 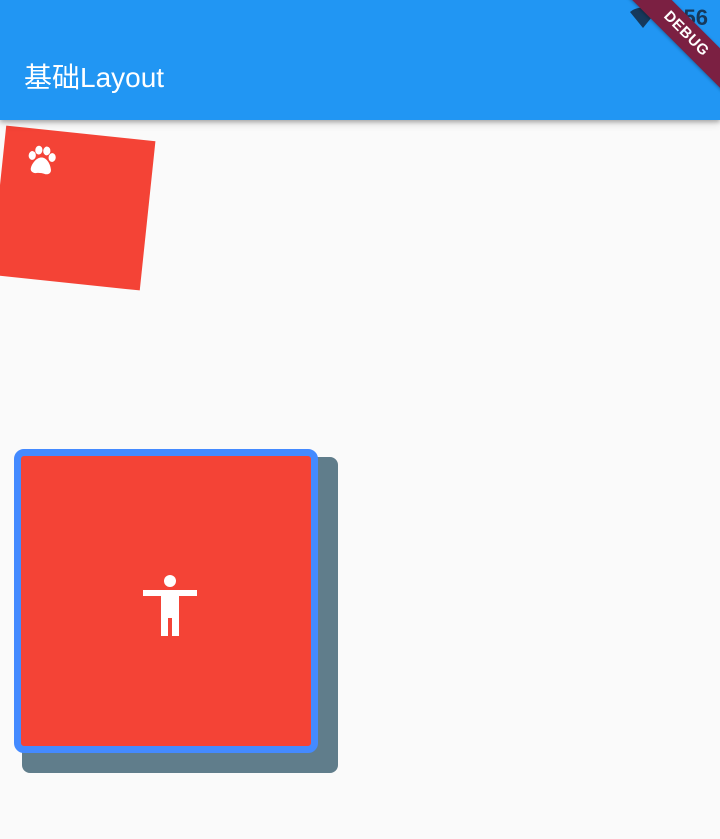 I want to click on page-title: 基础Layout, so click(x=94, y=77).